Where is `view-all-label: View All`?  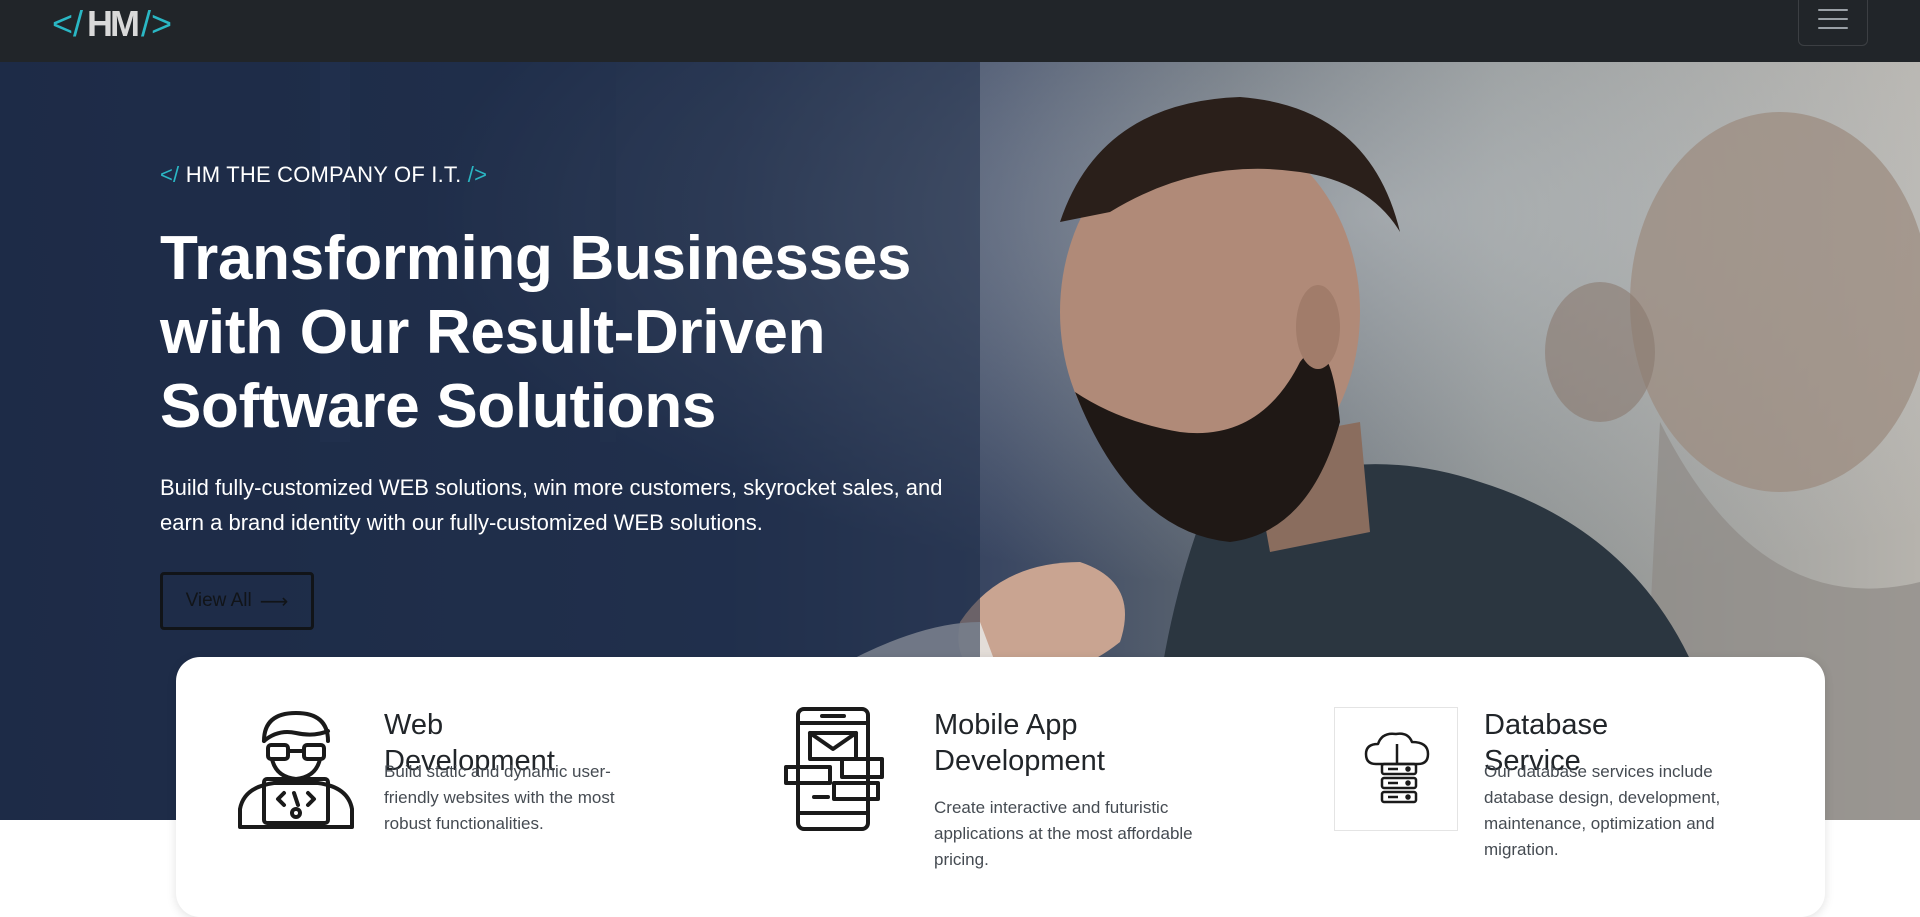 view-all-label: View All is located at coordinates (218, 600).